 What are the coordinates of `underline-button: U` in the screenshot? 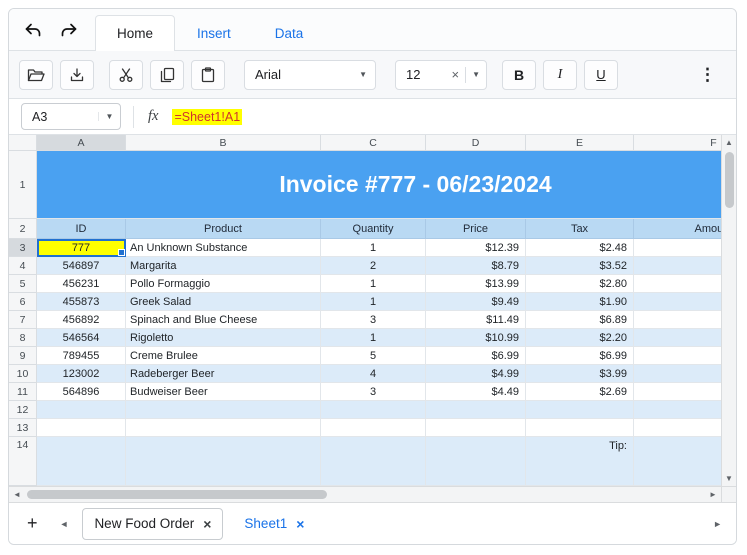 It's located at (601, 74).